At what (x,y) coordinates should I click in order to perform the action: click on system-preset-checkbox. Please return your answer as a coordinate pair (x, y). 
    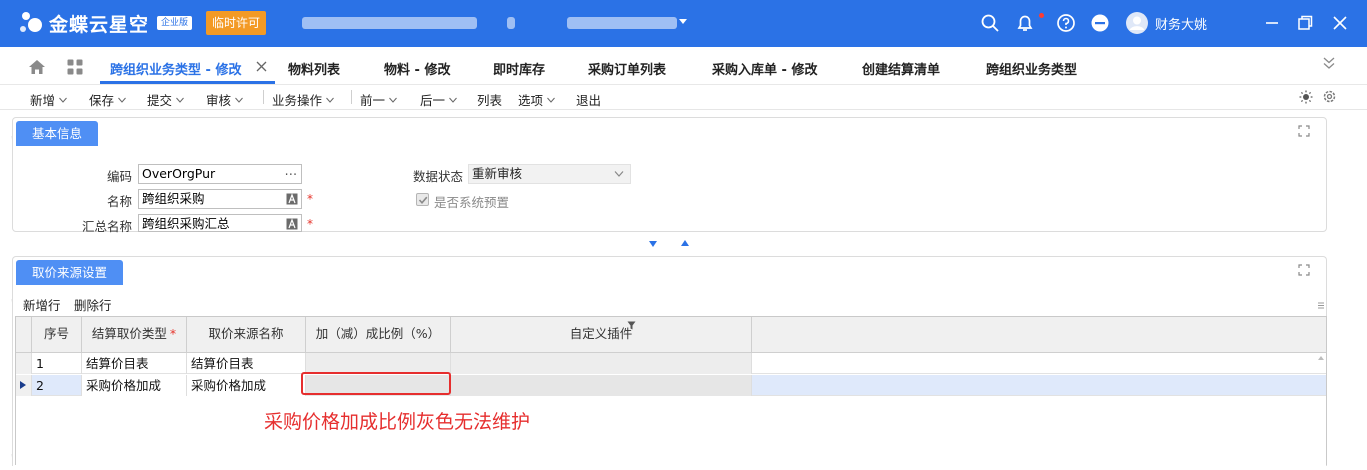
    Looking at the image, I should click on (422, 199).